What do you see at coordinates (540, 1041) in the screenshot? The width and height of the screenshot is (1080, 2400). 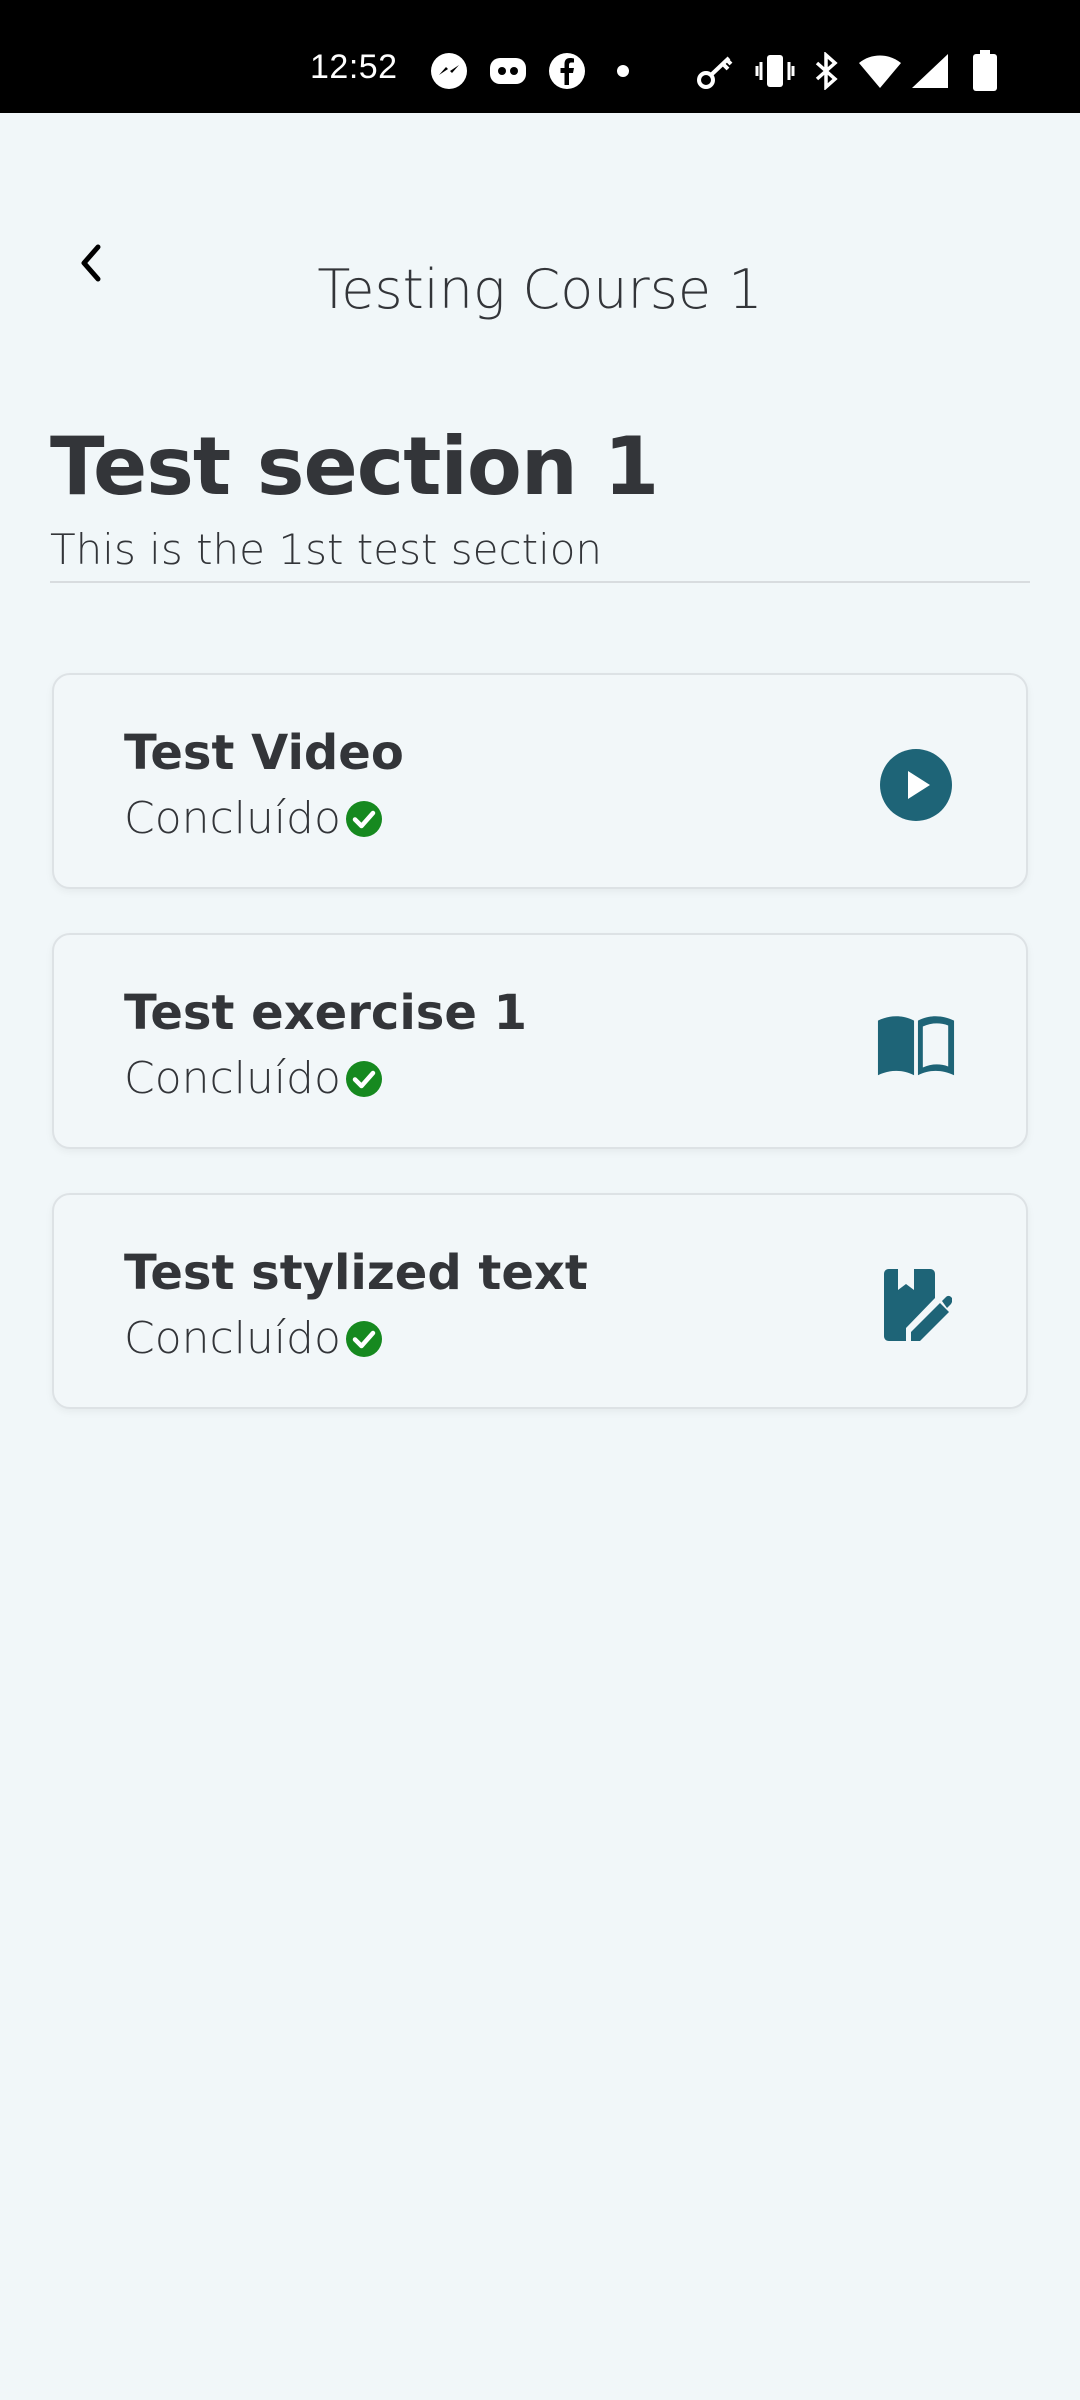 I see `lesson-card-exercise: Test exercise 1 Concluído` at bounding box center [540, 1041].